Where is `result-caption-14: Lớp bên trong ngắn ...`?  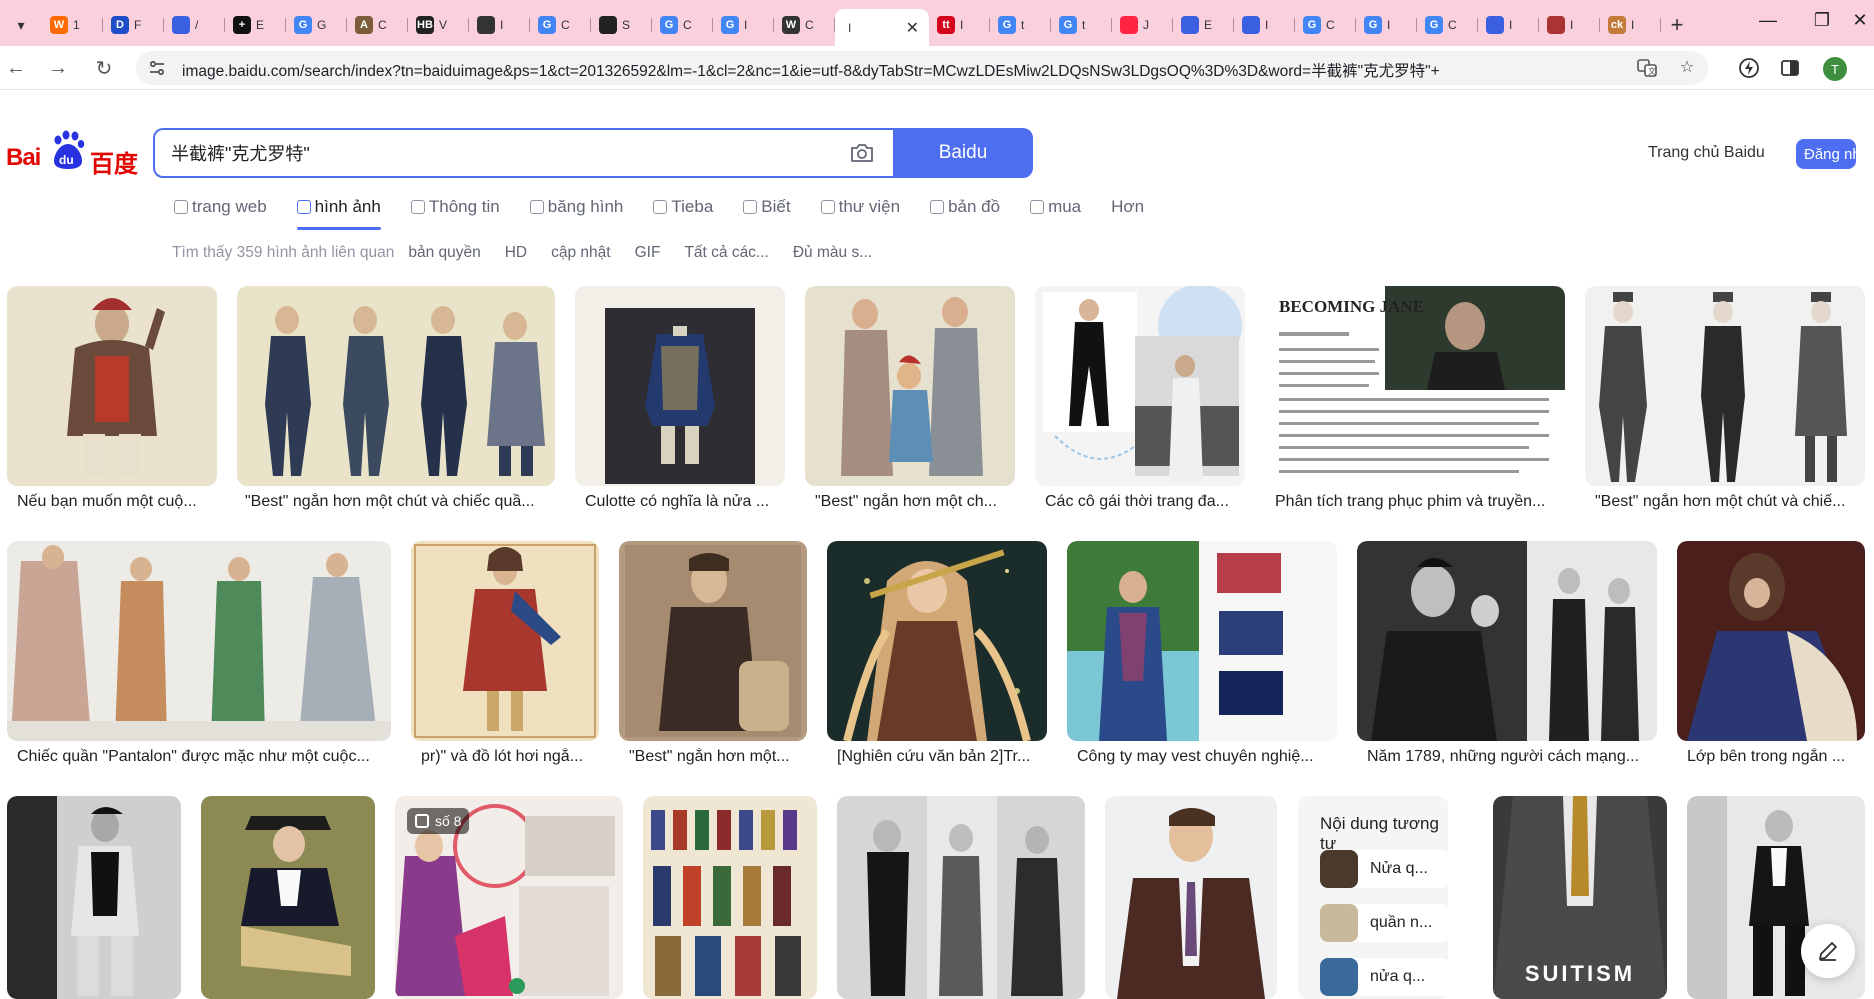 result-caption-14: Lớp bên trong ngắn ... is located at coordinates (1773, 757).